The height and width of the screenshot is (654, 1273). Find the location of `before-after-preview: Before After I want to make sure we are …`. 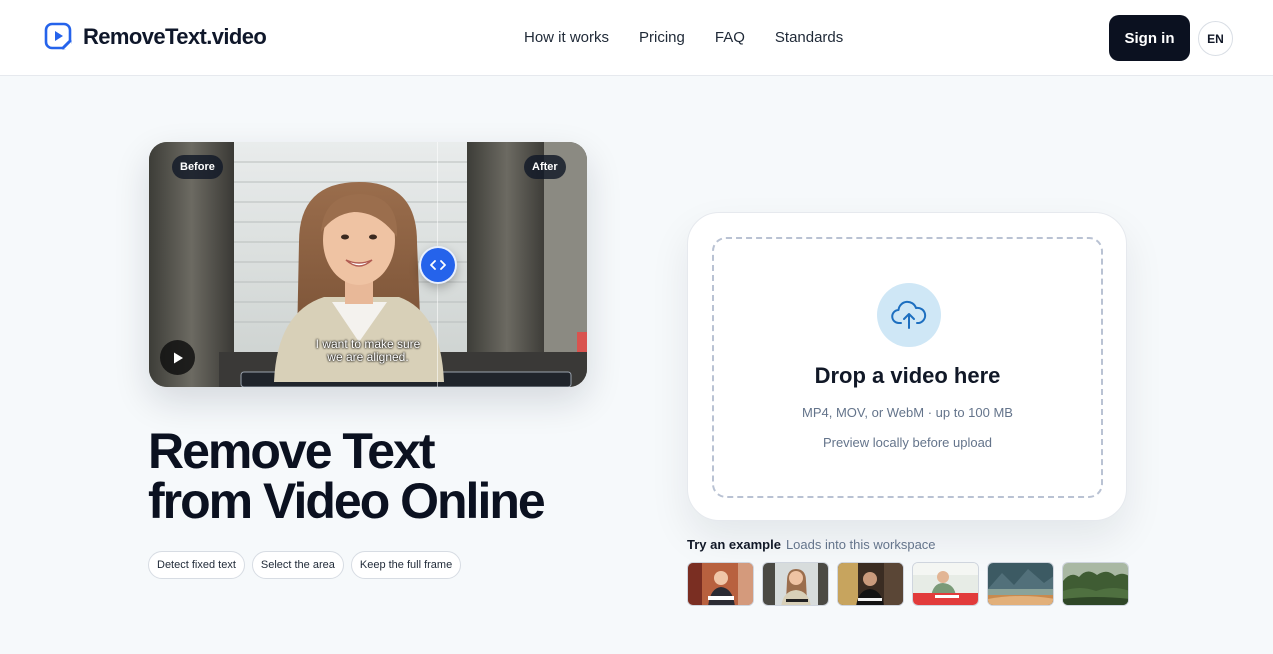

before-after-preview: Before After I want to make sure we are … is located at coordinates (368, 264).